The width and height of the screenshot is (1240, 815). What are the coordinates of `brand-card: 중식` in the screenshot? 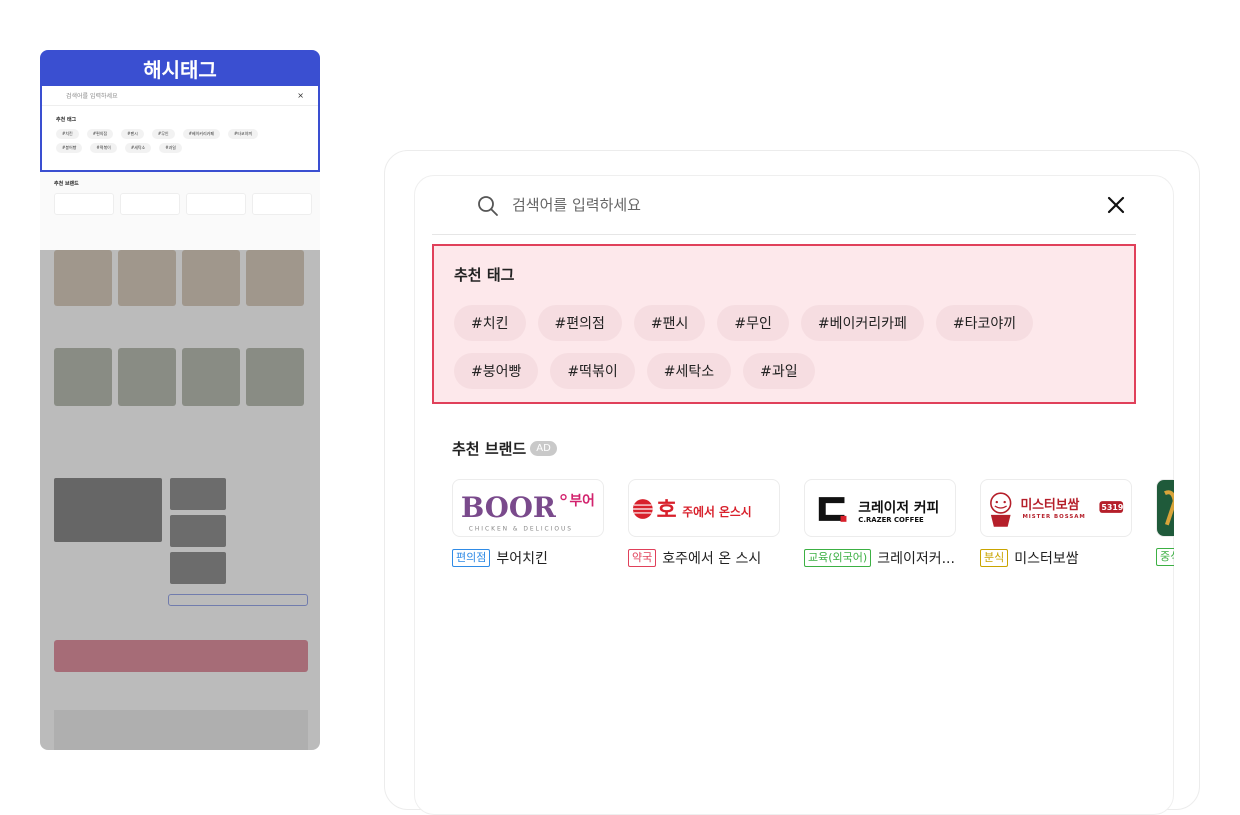 It's located at (1165, 522).